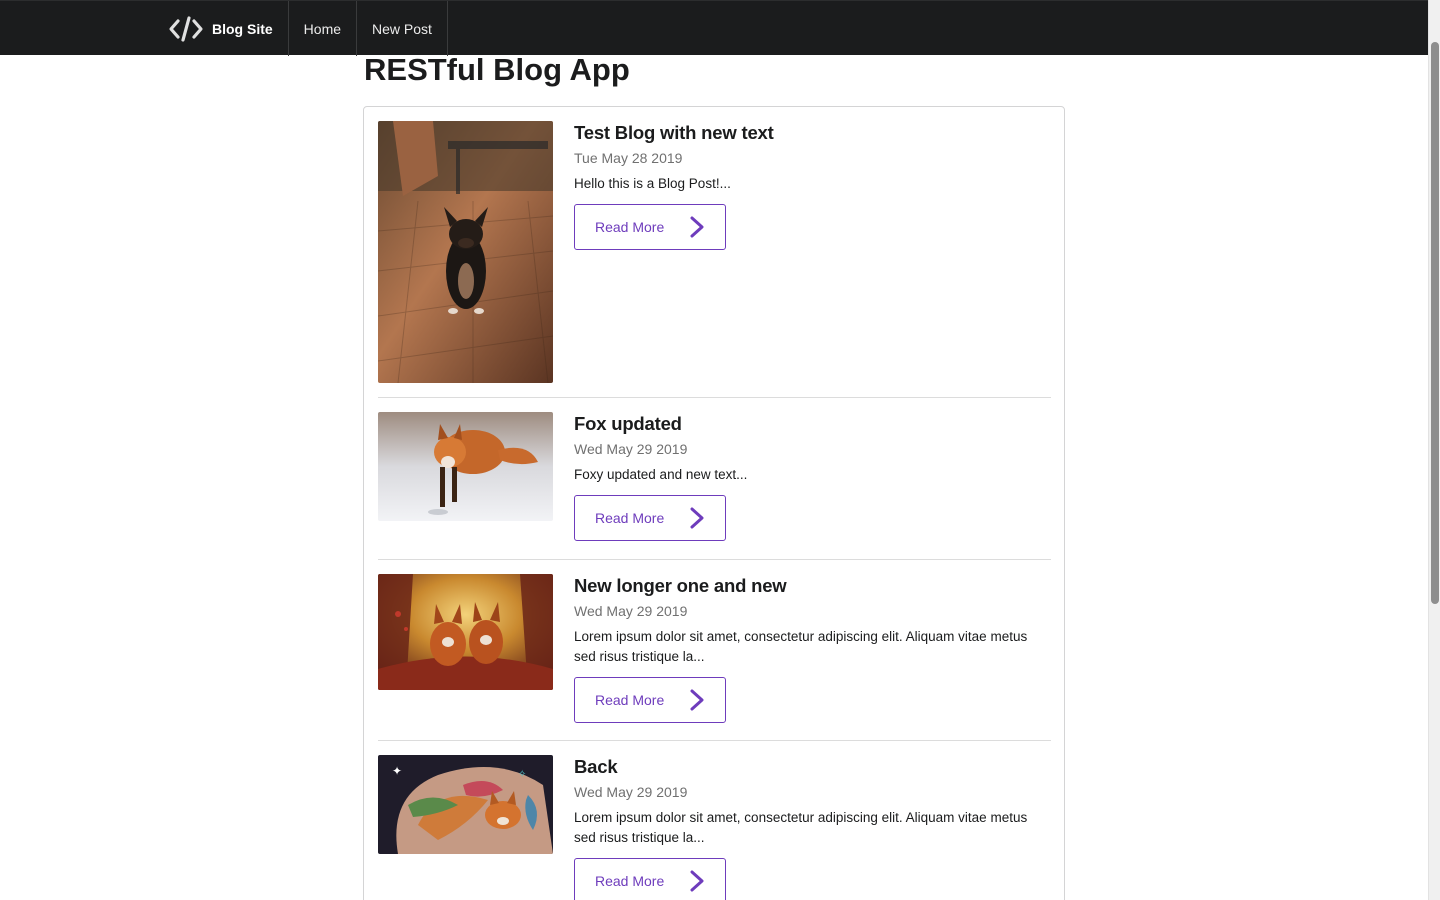 The width and height of the screenshot is (1440, 900). I want to click on two-foxes-painting, so click(465, 632).